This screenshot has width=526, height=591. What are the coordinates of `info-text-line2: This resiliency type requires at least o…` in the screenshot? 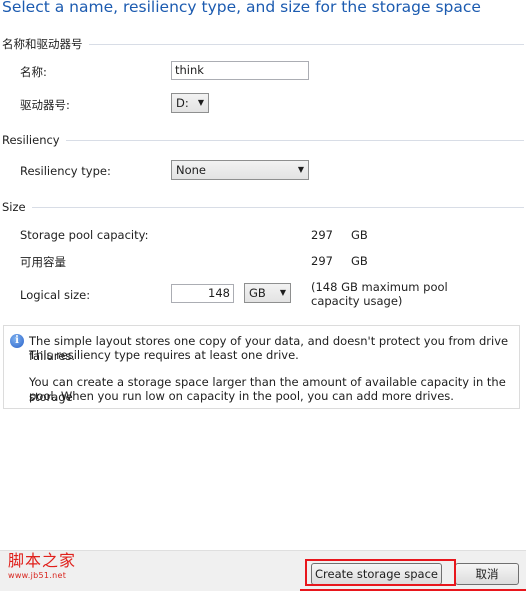 It's located at (164, 355).